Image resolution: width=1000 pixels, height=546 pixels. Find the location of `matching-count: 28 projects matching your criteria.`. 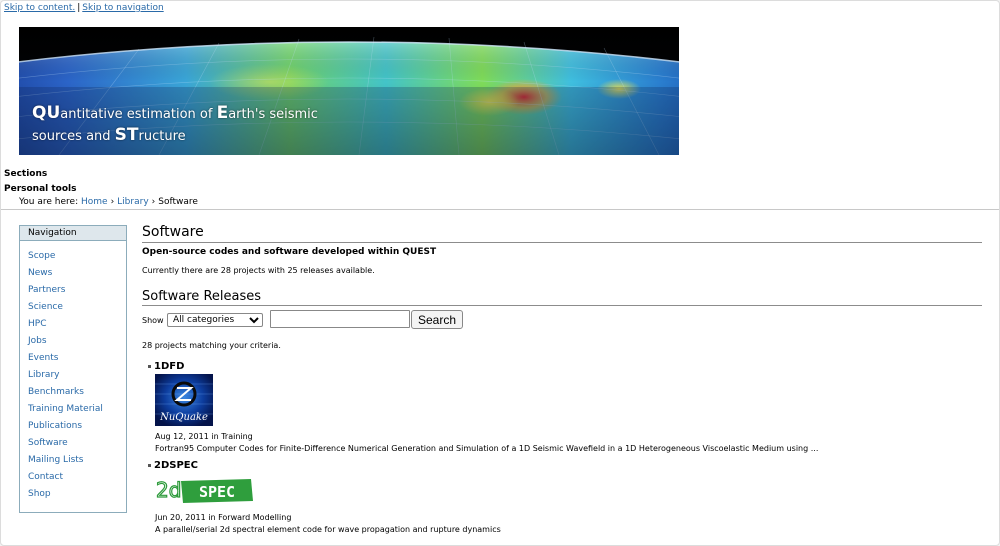

matching-count: 28 projects matching your criteria. is located at coordinates (211, 345).